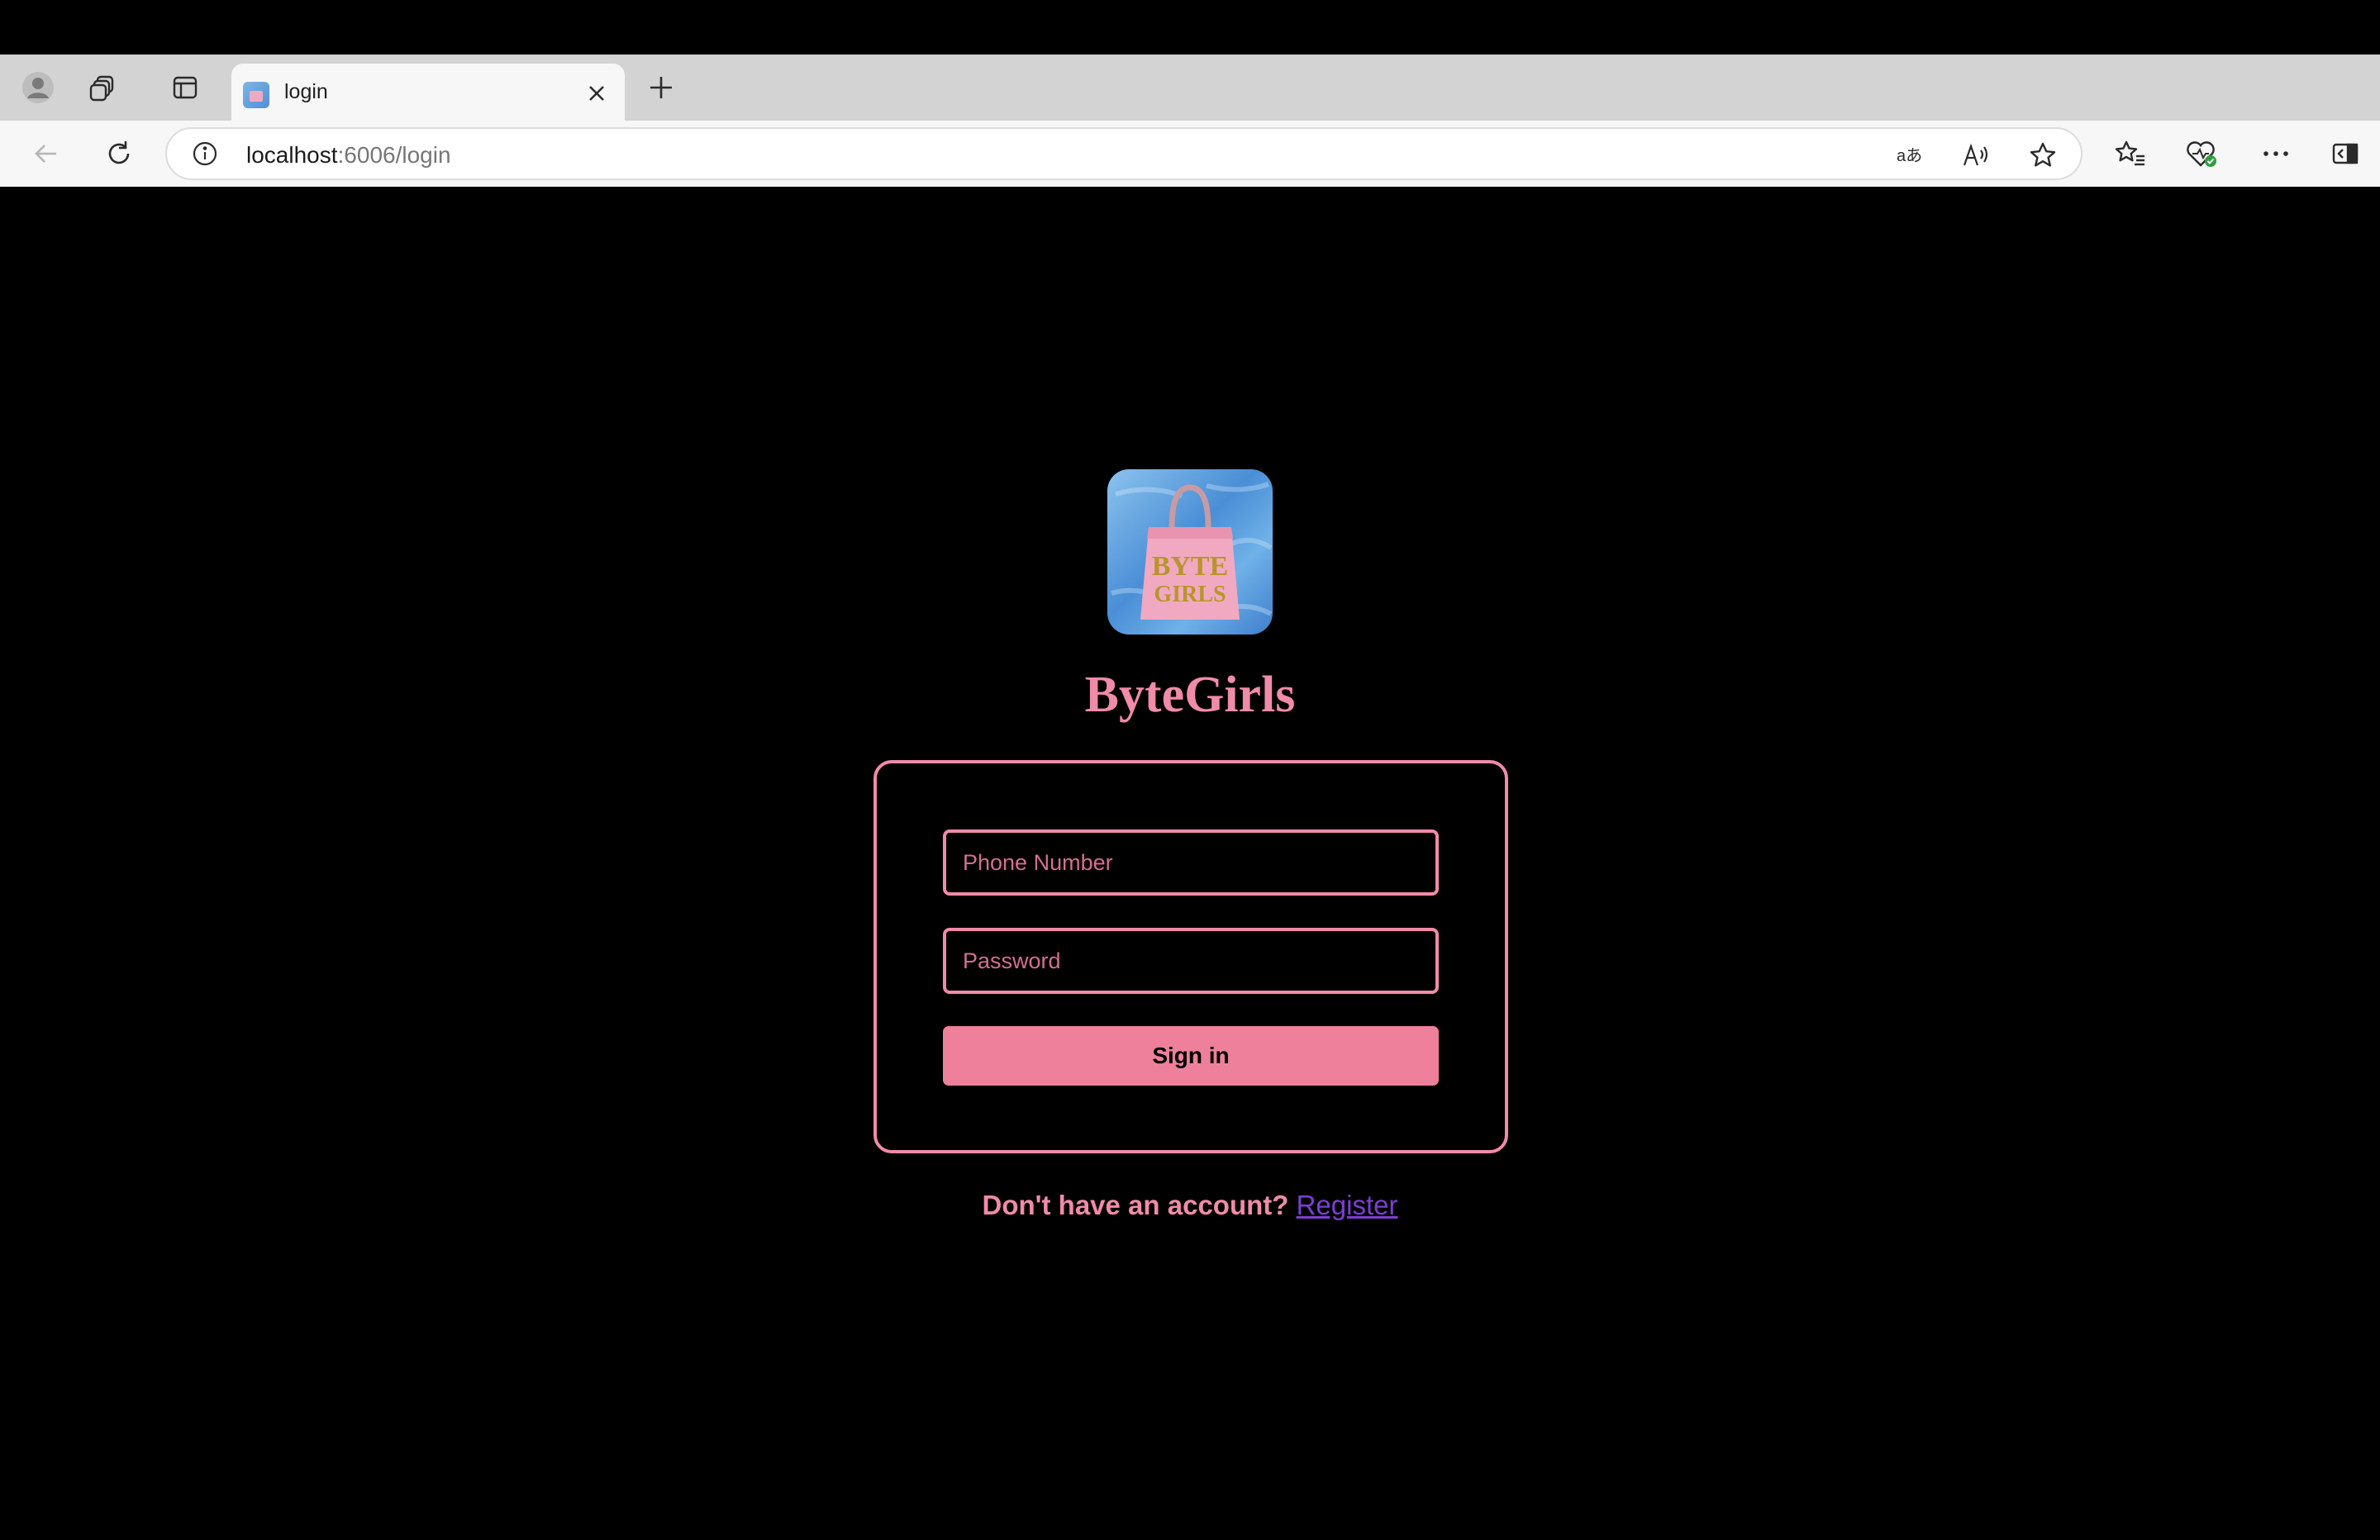 Image resolution: width=2380 pixels, height=1540 pixels. Describe the element at coordinates (1190, 695) in the screenshot. I see `page-title: ByteGirls` at that location.